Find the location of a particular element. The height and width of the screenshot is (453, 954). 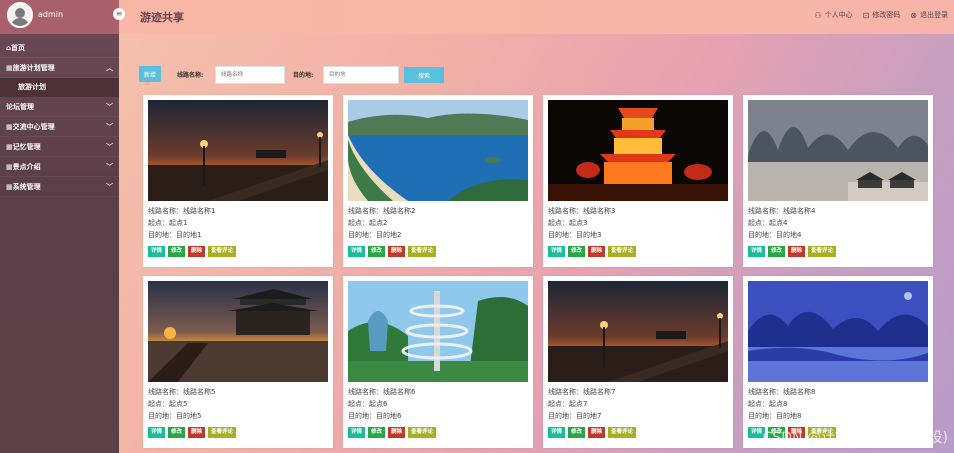

card-info: 线路名称：线路名称2 起点：起点2 目的地：目的地2 is located at coordinates (381, 223).